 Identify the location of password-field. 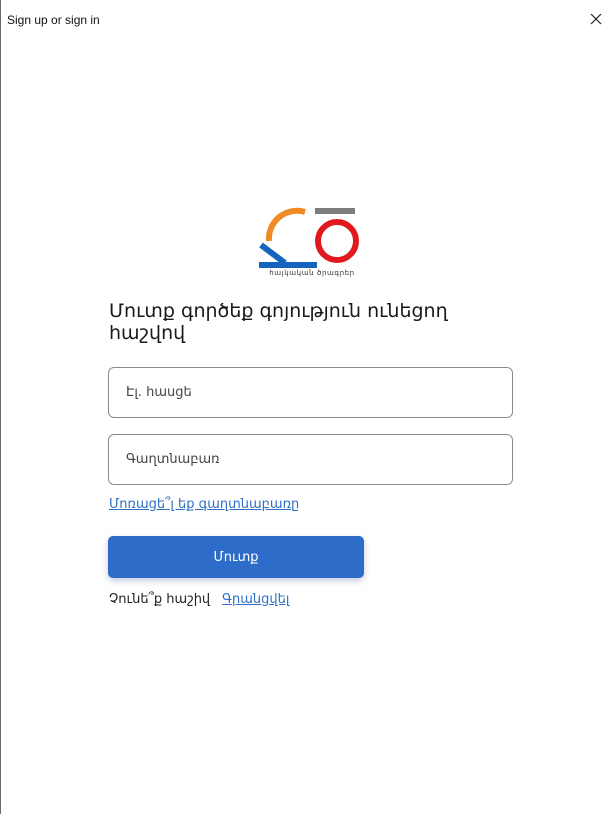
(310, 459).